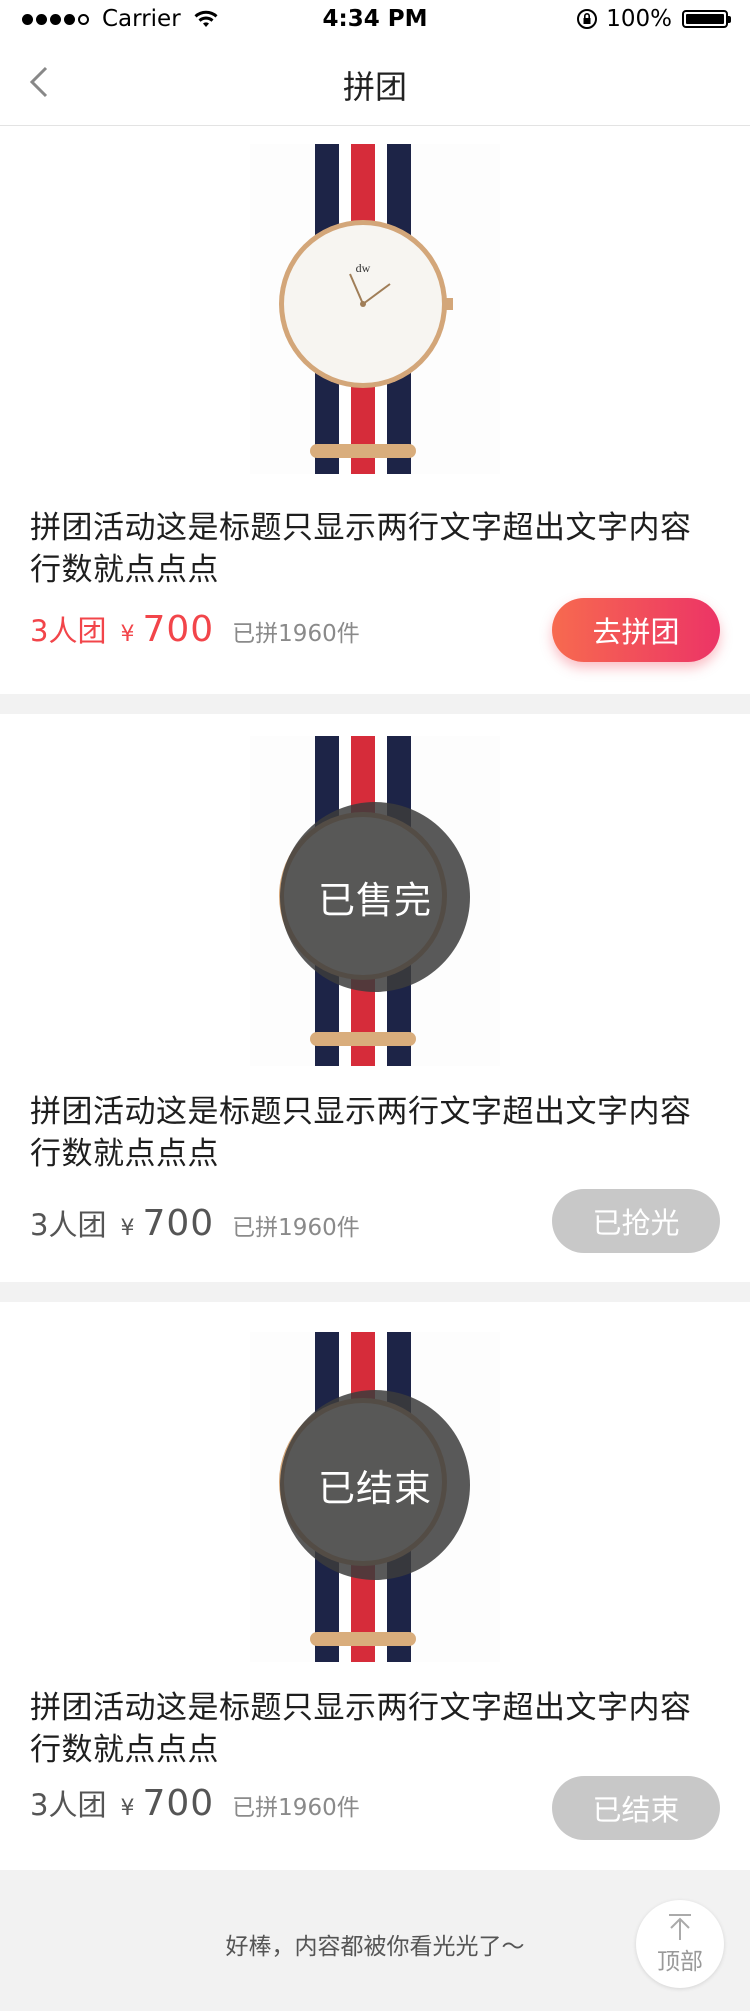 This screenshot has height=2011, width=750. I want to click on sold-out-button: 已抢光, so click(636, 1221).